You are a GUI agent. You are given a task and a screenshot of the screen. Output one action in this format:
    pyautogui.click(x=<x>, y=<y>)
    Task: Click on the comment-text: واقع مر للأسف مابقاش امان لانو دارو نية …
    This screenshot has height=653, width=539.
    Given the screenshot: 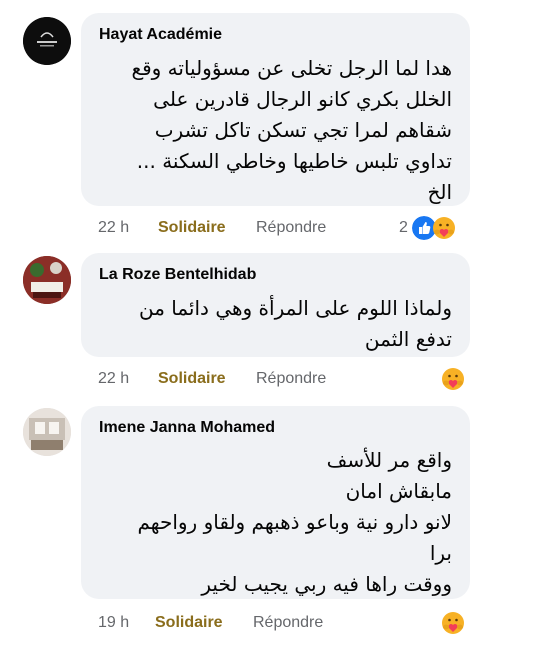 What is the action you would take?
    pyautogui.click(x=294, y=522)
    